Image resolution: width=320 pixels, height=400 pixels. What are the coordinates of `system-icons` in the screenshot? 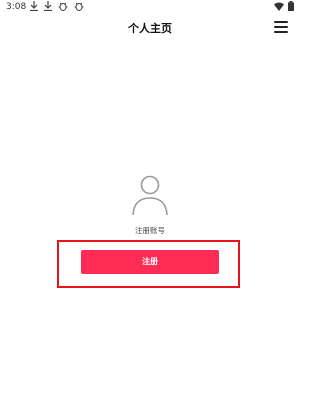 It's located at (284, 6).